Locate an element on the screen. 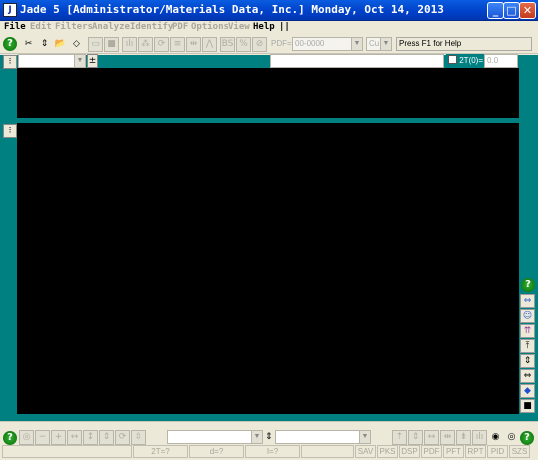 The height and width of the screenshot is (460, 538). left-right-icon: ⇔ is located at coordinates (527, 376).